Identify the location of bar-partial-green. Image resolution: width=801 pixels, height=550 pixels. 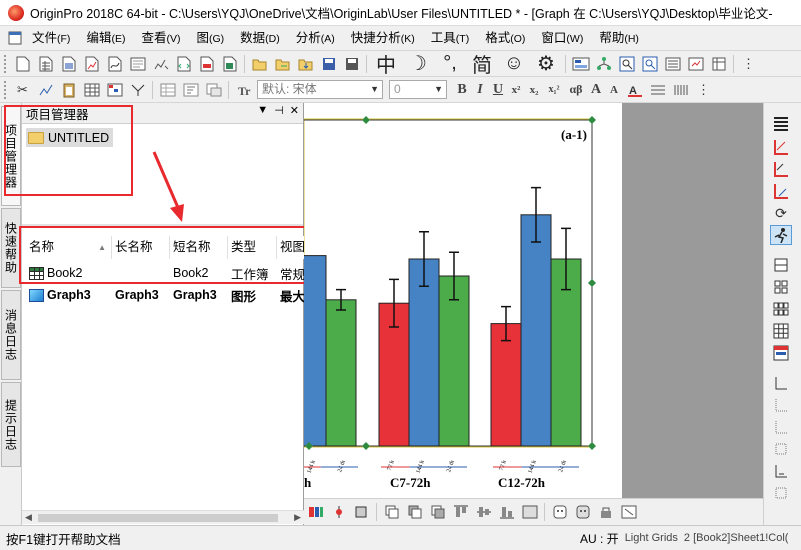
(341, 373).